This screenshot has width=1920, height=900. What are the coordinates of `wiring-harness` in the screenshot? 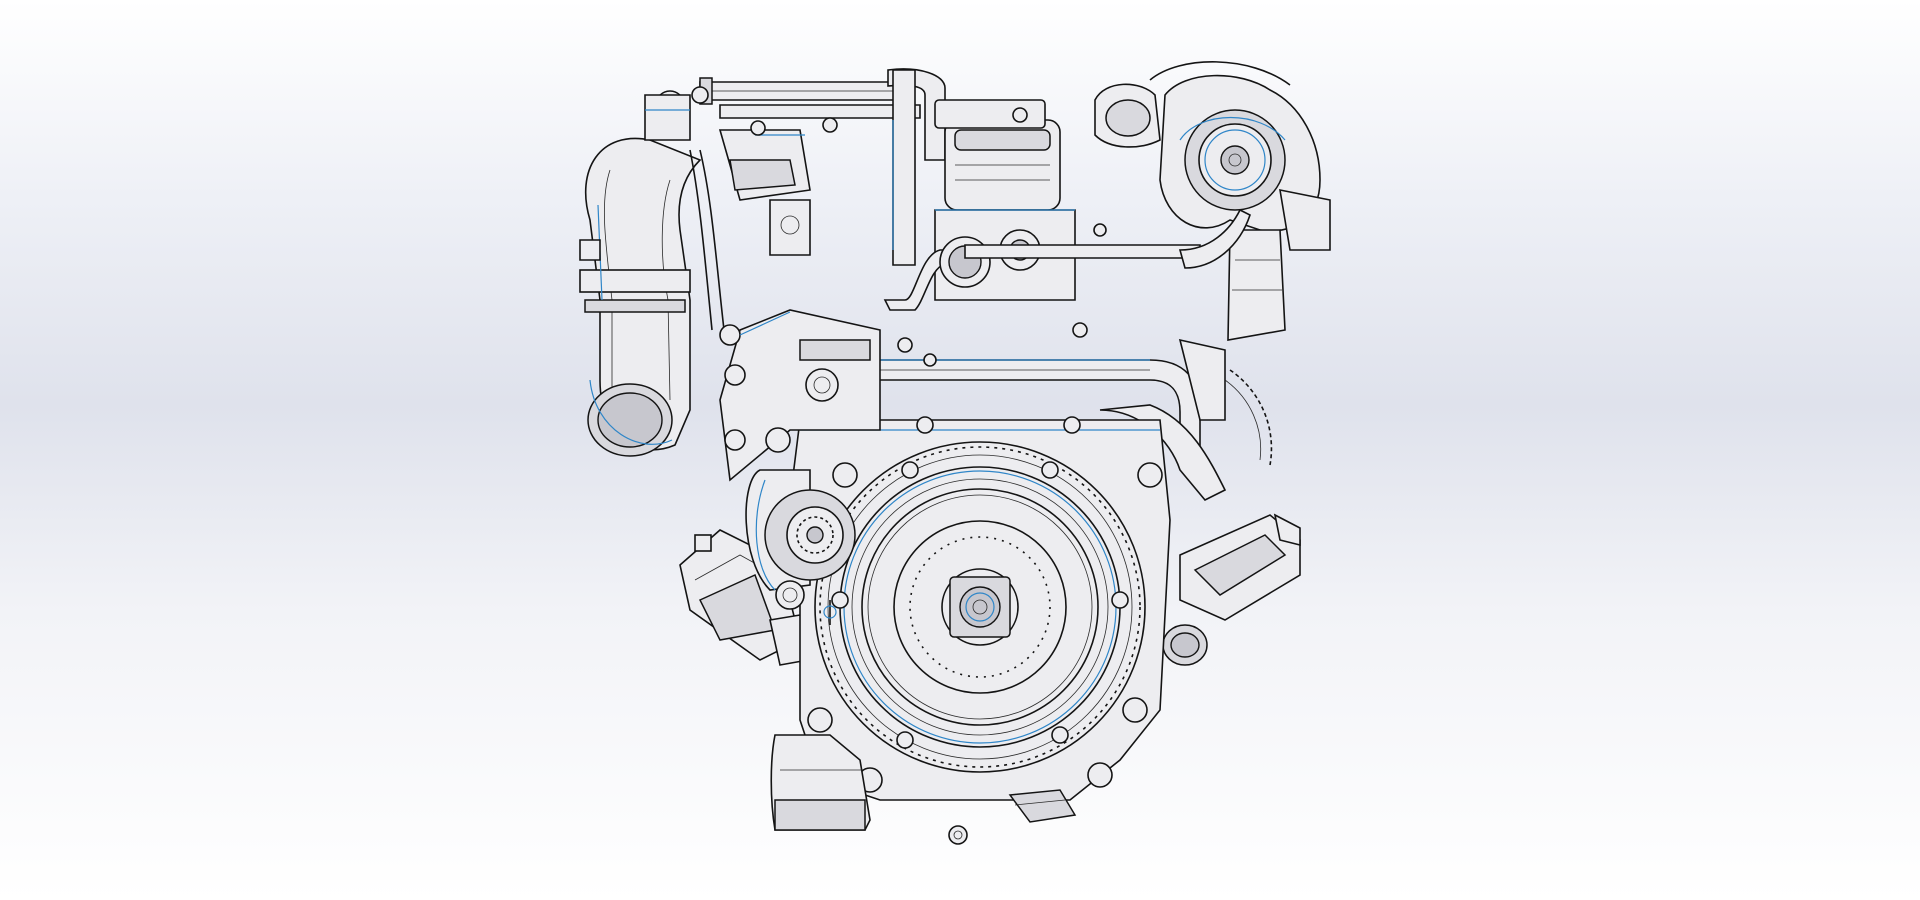 It's located at (750, 230).